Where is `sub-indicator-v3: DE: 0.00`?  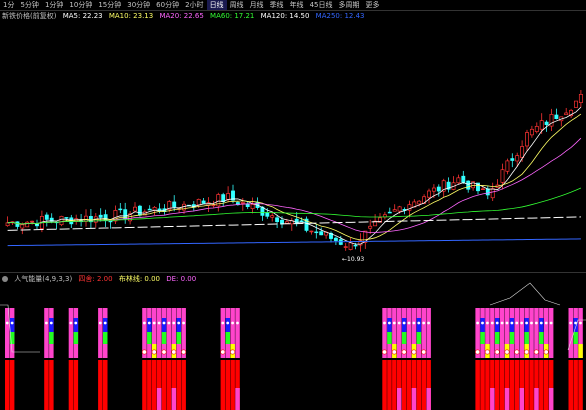
sub-indicator-v3: DE: 0.00 is located at coordinates (181, 279).